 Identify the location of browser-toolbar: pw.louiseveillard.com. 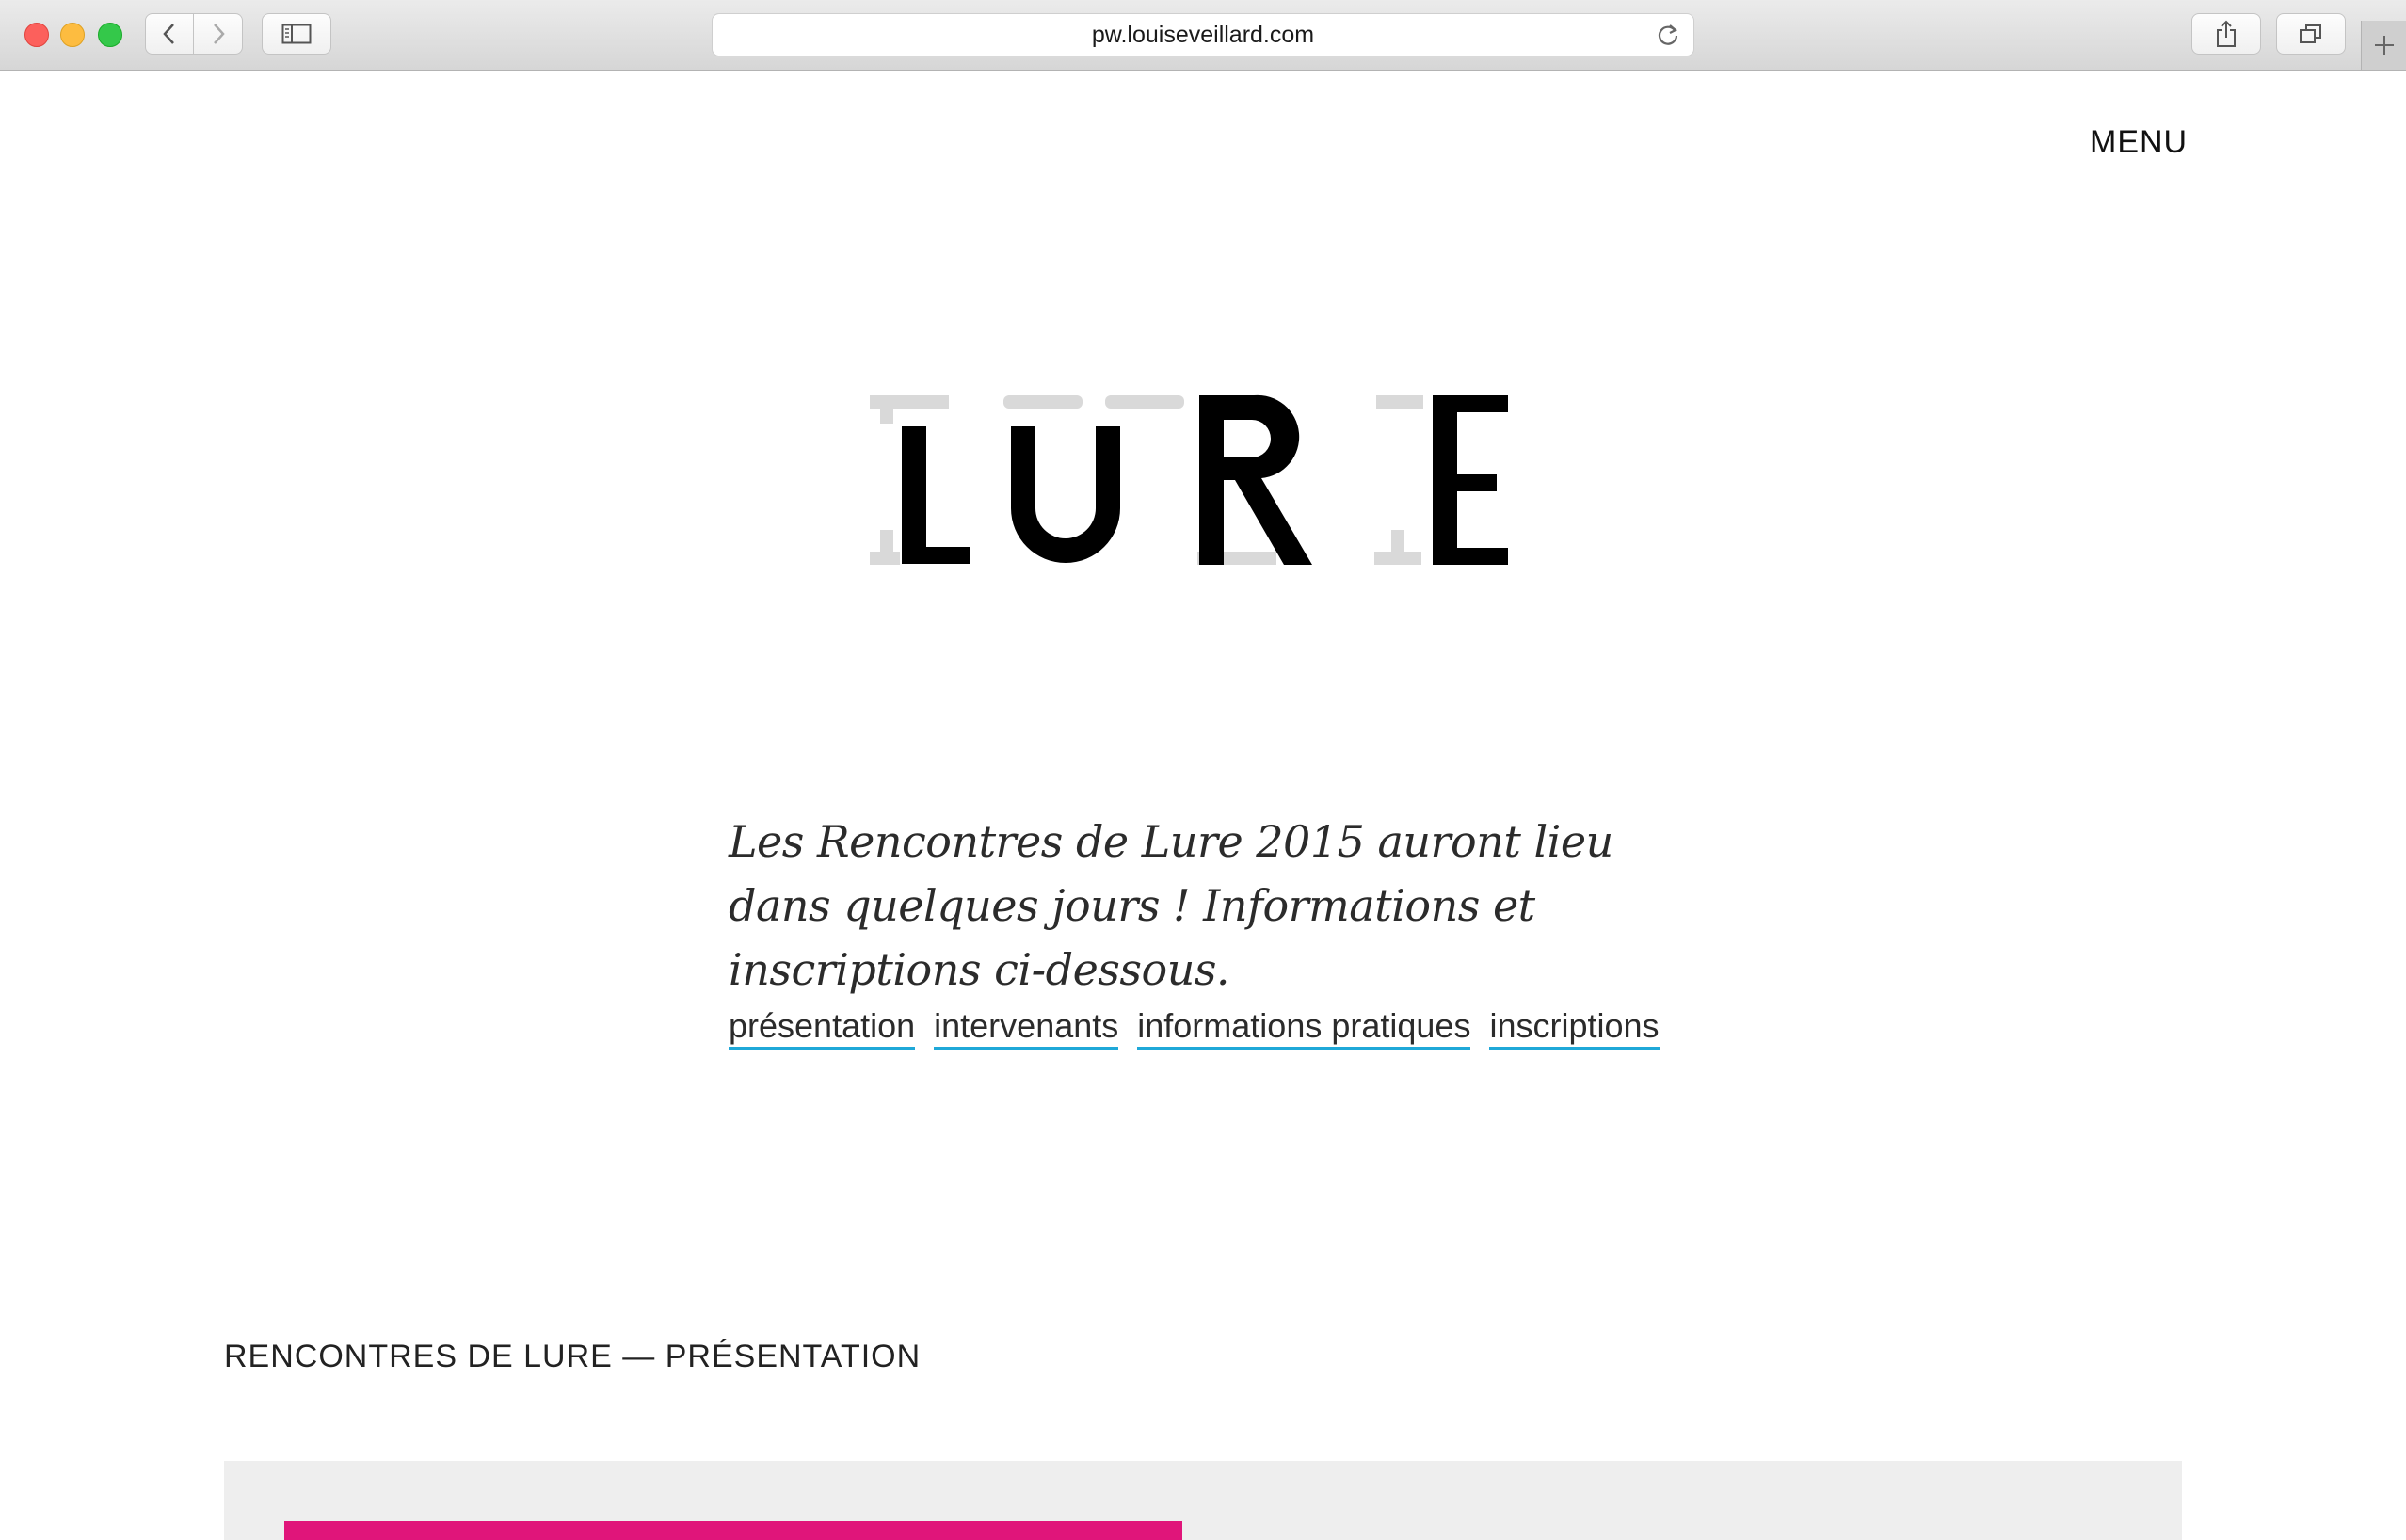
(1203, 35).